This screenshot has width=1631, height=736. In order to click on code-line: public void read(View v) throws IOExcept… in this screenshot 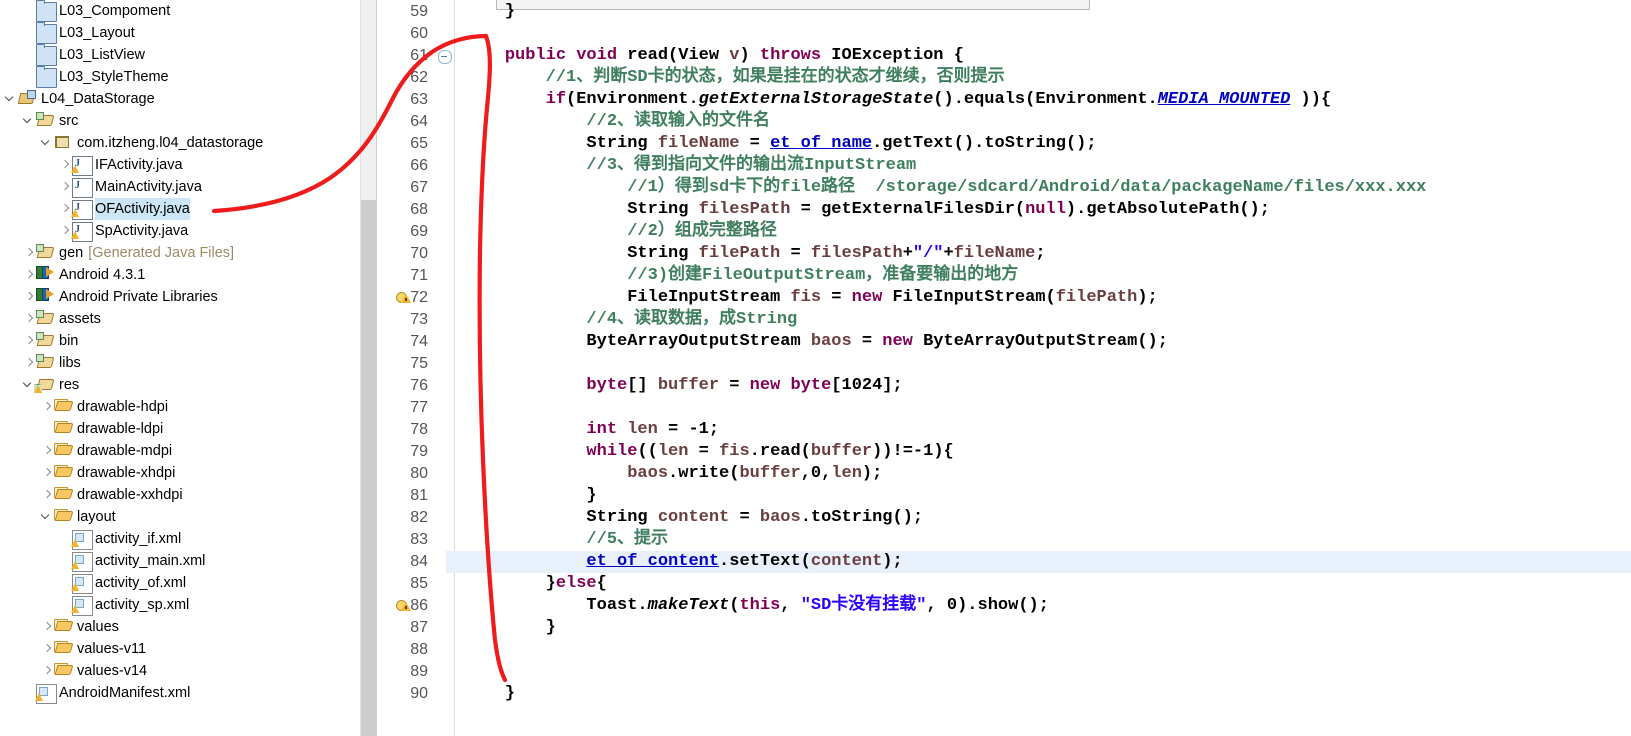, I will do `click(714, 56)`.